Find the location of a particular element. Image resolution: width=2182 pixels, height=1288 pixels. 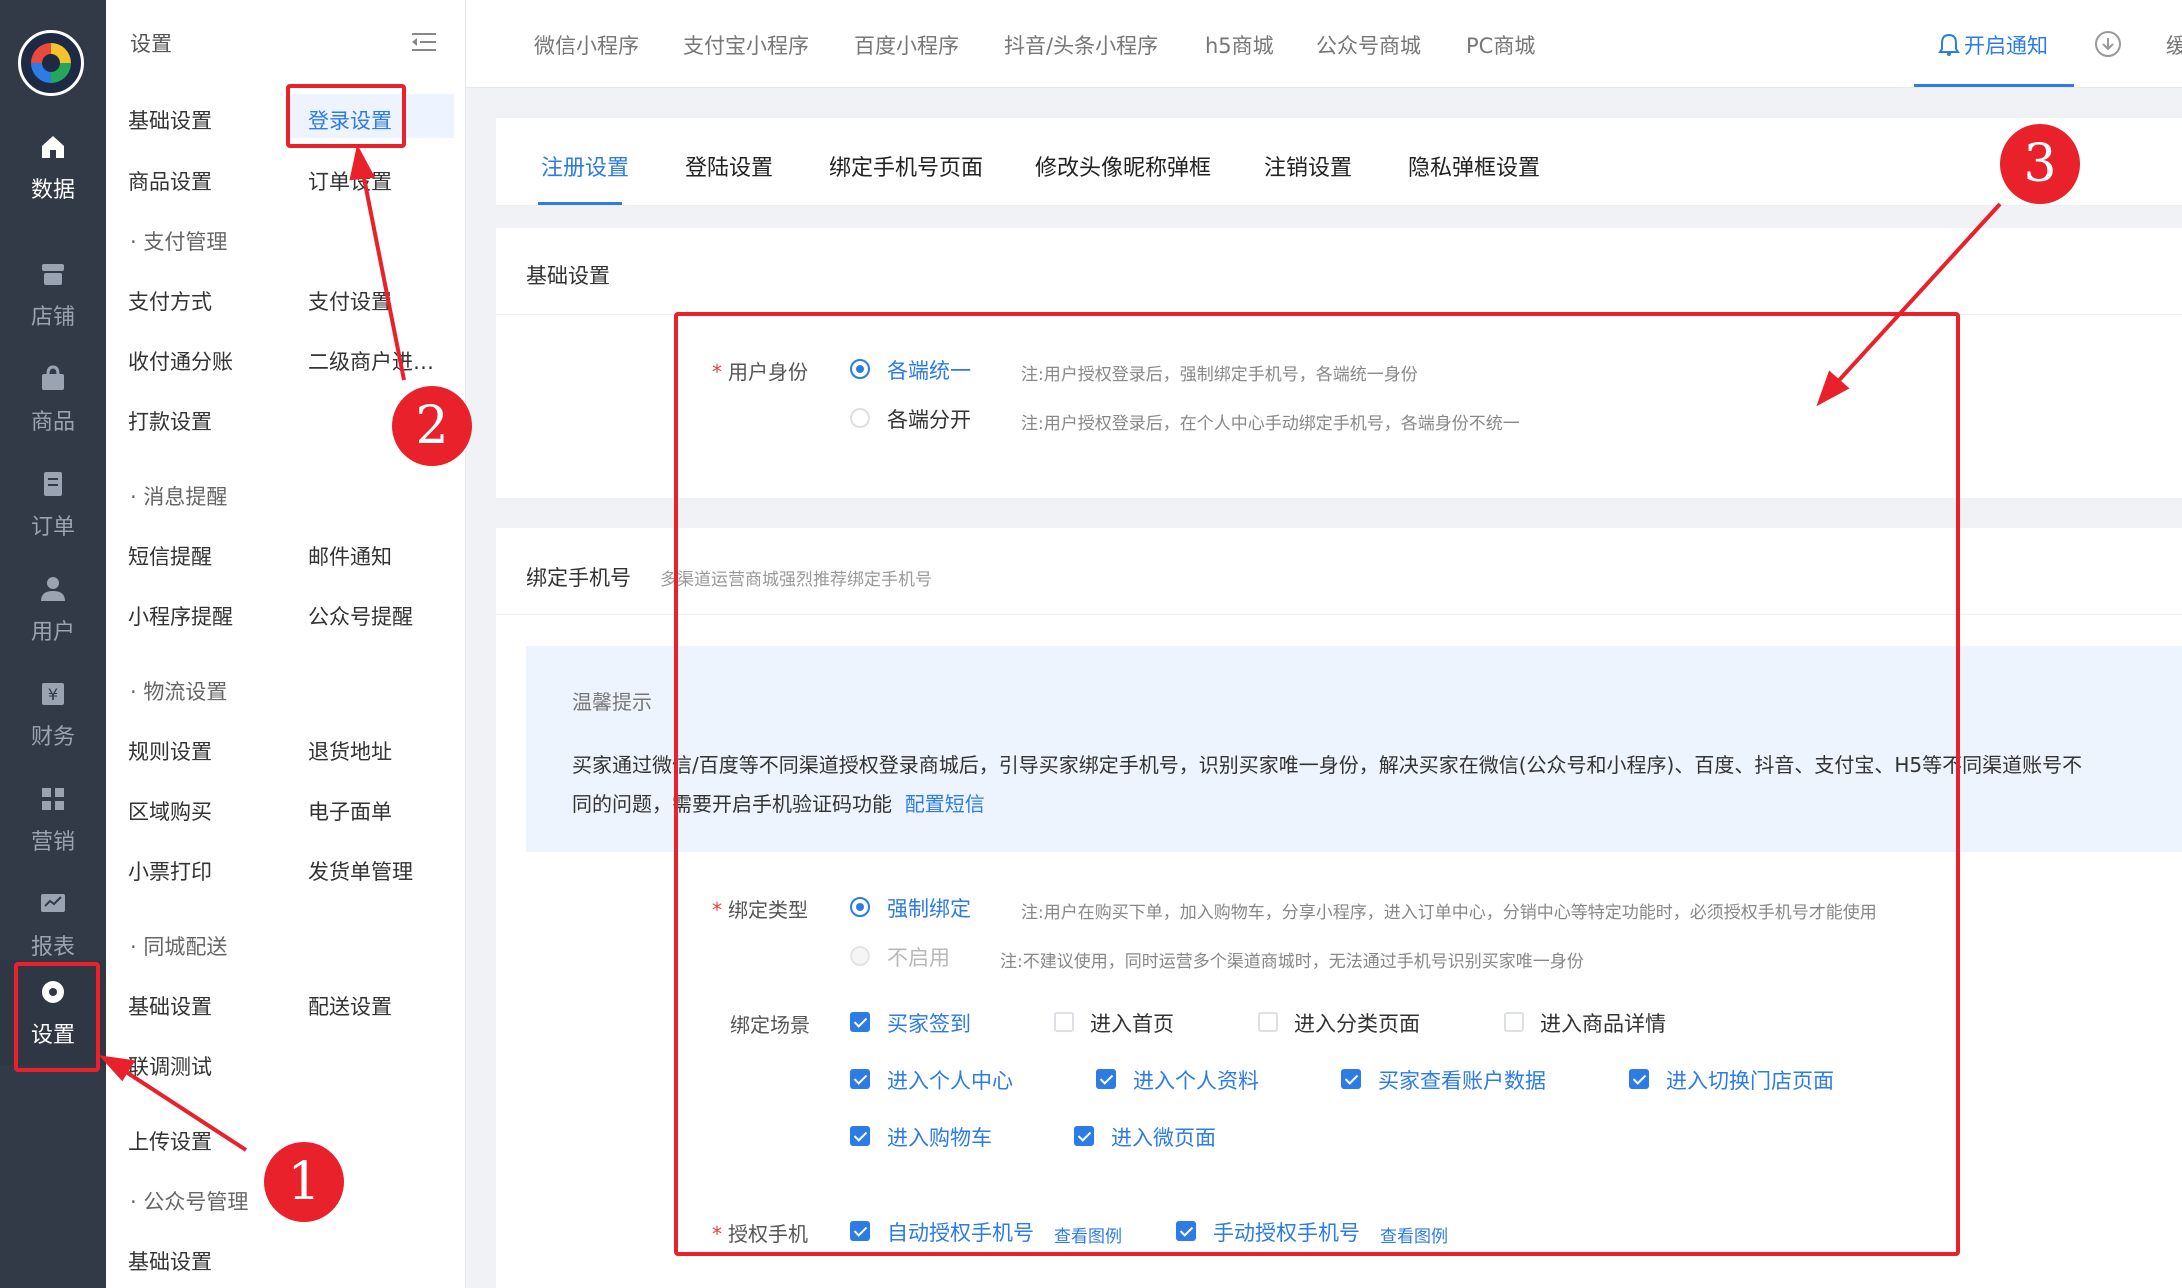

submenu-item: 小程序提醒 is located at coordinates (180, 616).